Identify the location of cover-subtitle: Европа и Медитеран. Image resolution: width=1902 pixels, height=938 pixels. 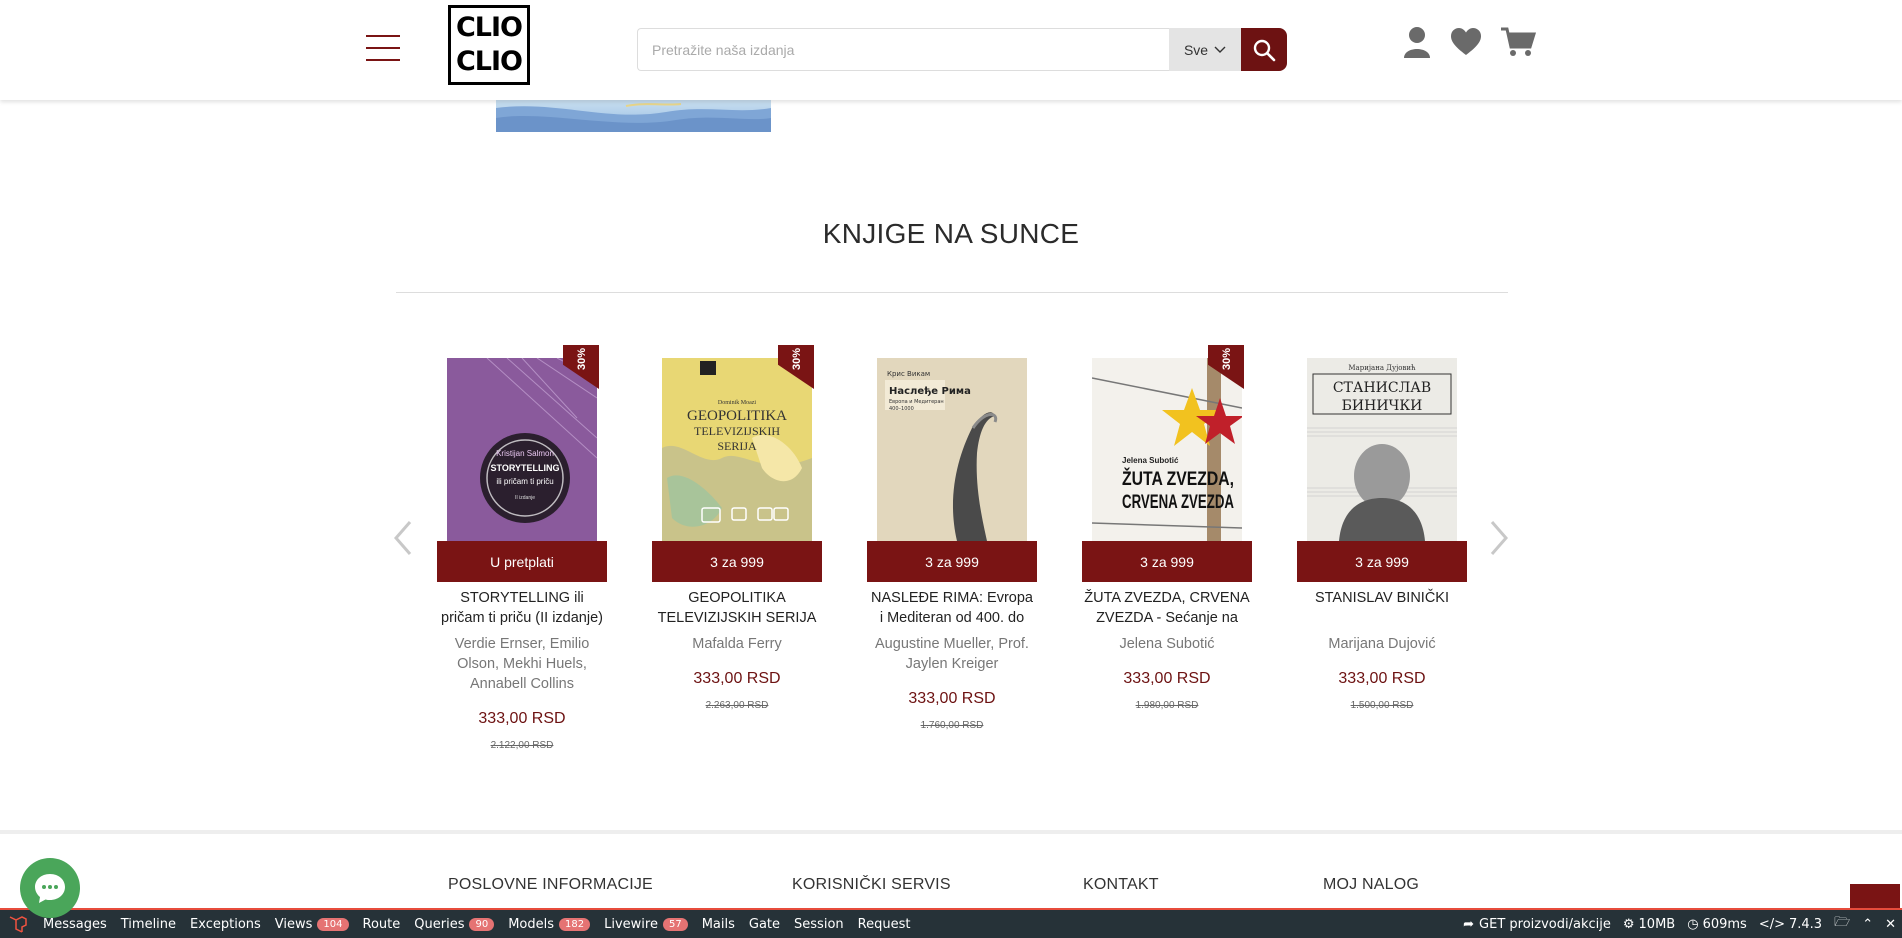
(916, 402).